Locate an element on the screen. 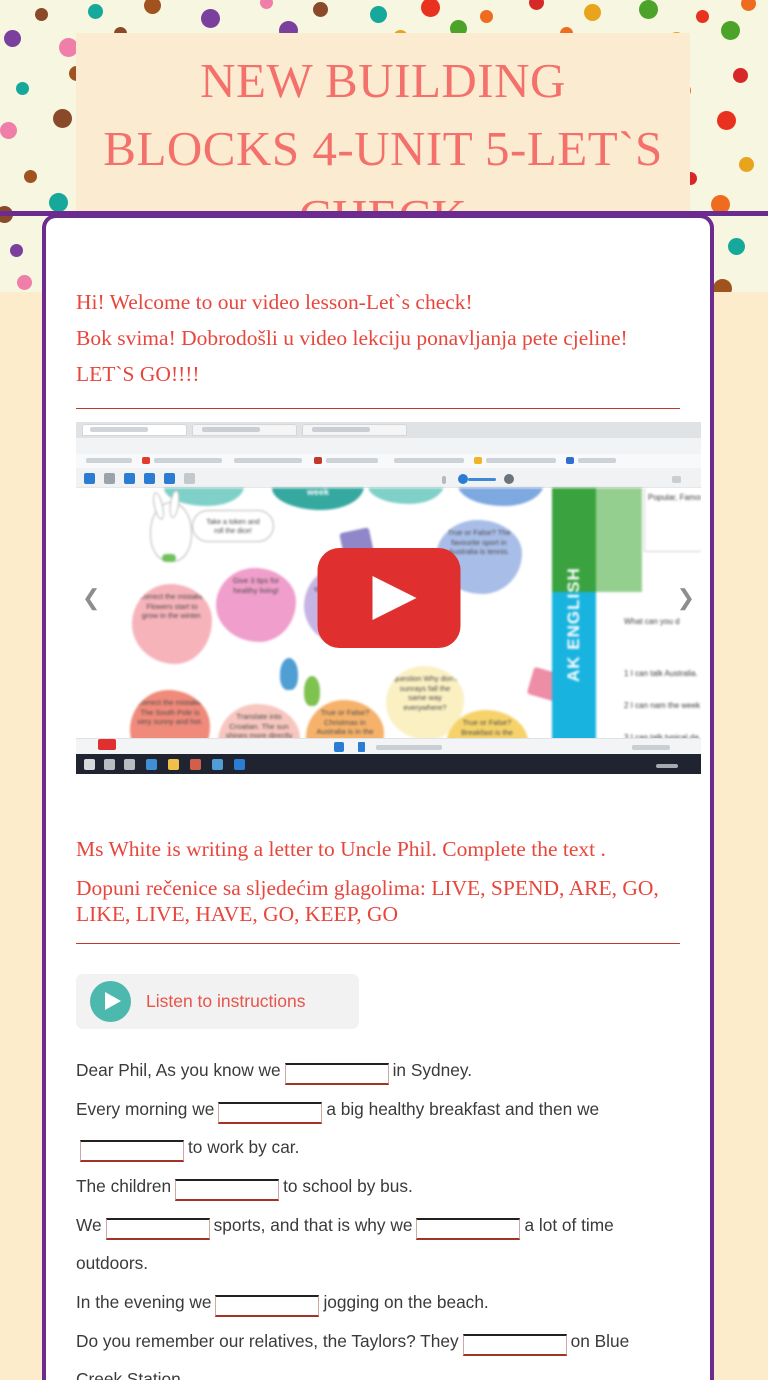 This screenshot has width=768, height=1380. sentence-text: in Sydney. is located at coordinates (432, 1070).